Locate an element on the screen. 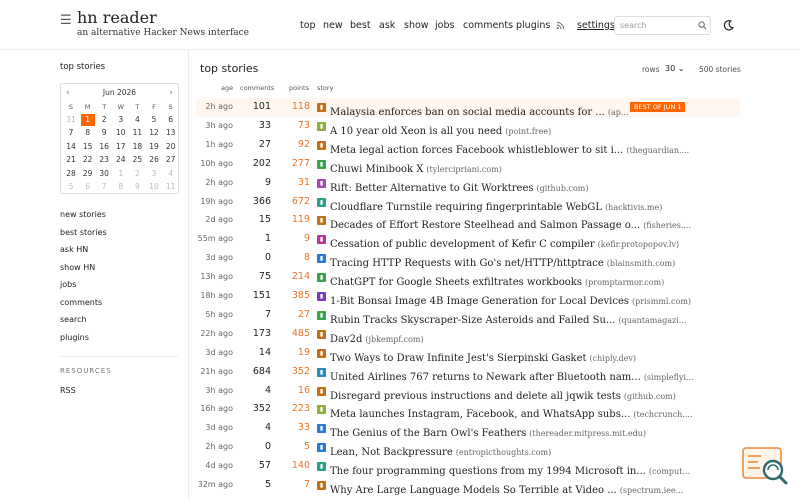 The height and width of the screenshot is (500, 800). nav-top: top is located at coordinates (308, 25).